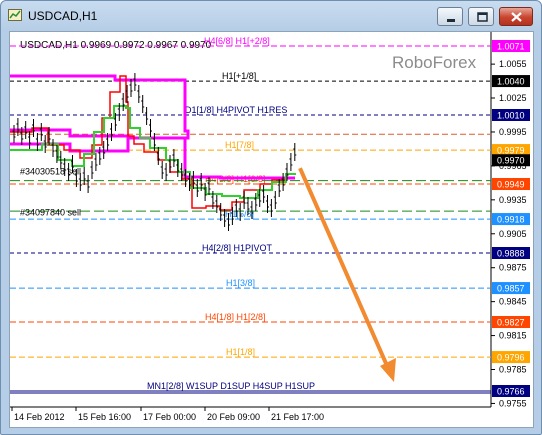 The height and width of the screenshot is (435, 542). I want to click on price-level-label: 0.9949, so click(511, 185).